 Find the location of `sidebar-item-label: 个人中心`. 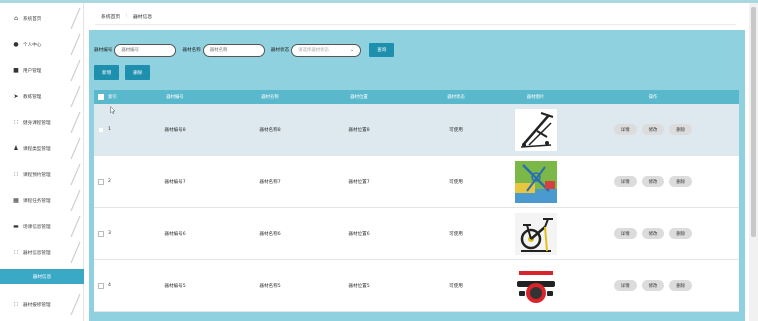

sidebar-item-label: 个人中心 is located at coordinates (32, 45).